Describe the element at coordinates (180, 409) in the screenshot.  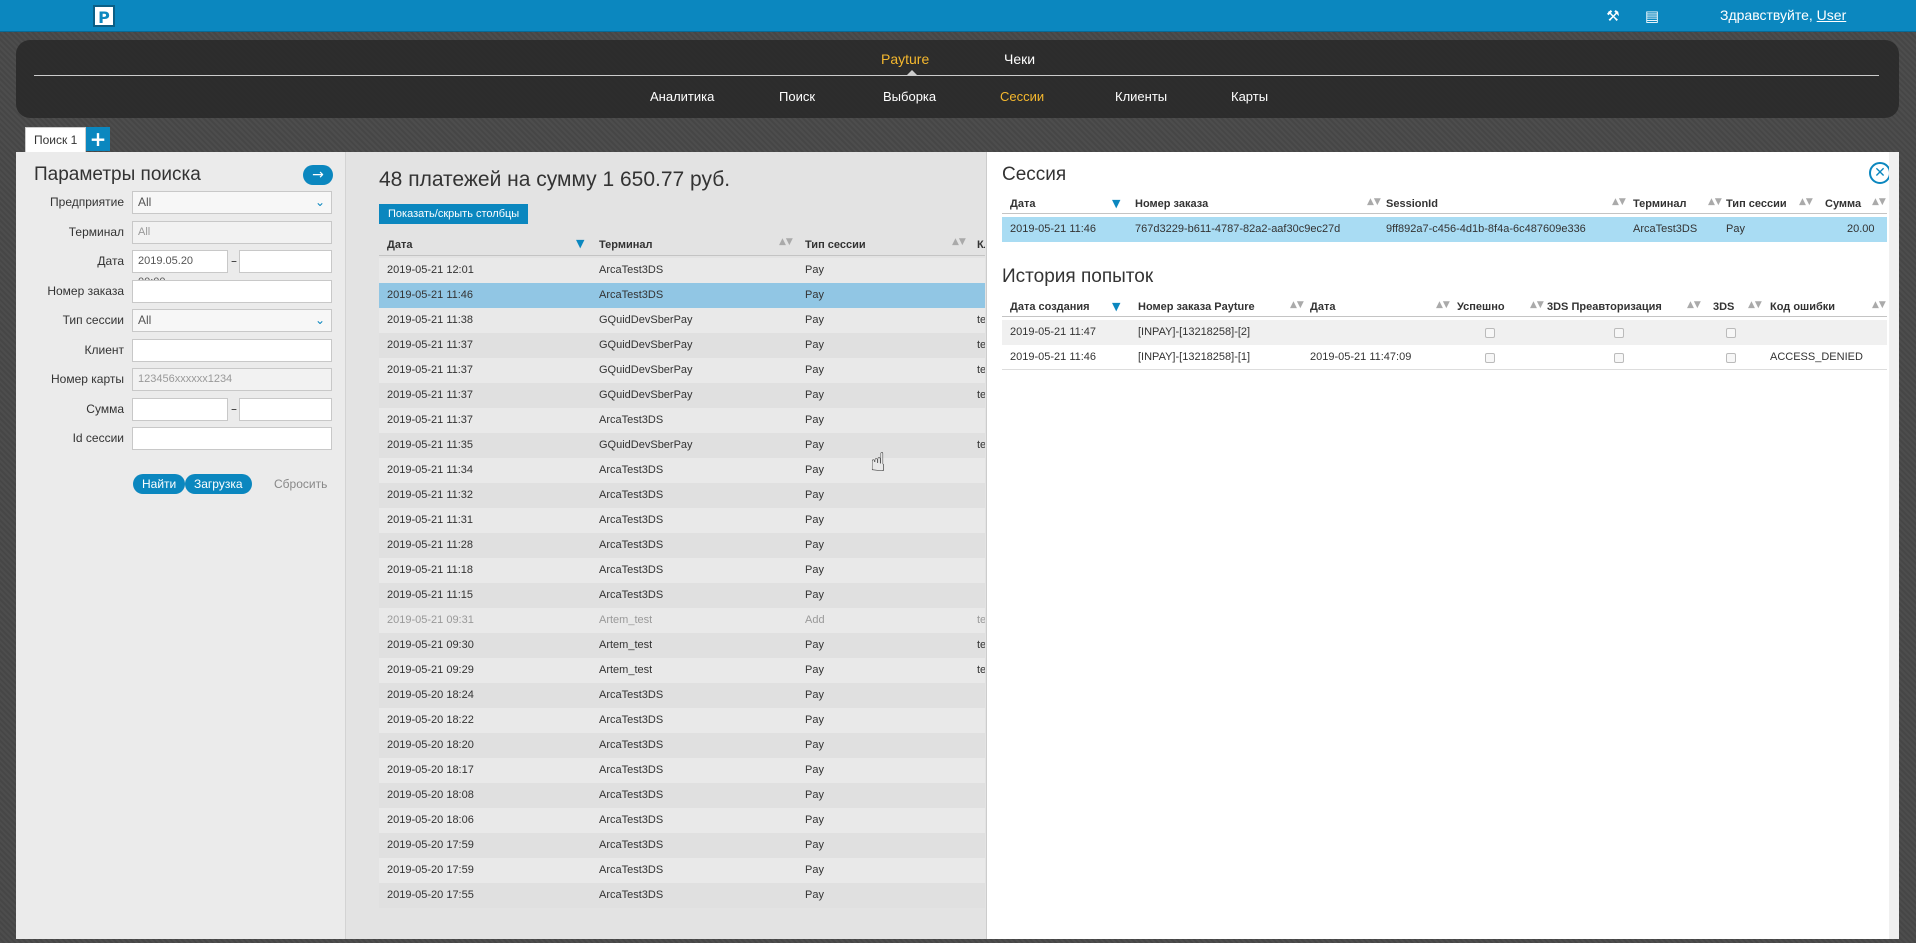
I see `amount-from-input` at that location.